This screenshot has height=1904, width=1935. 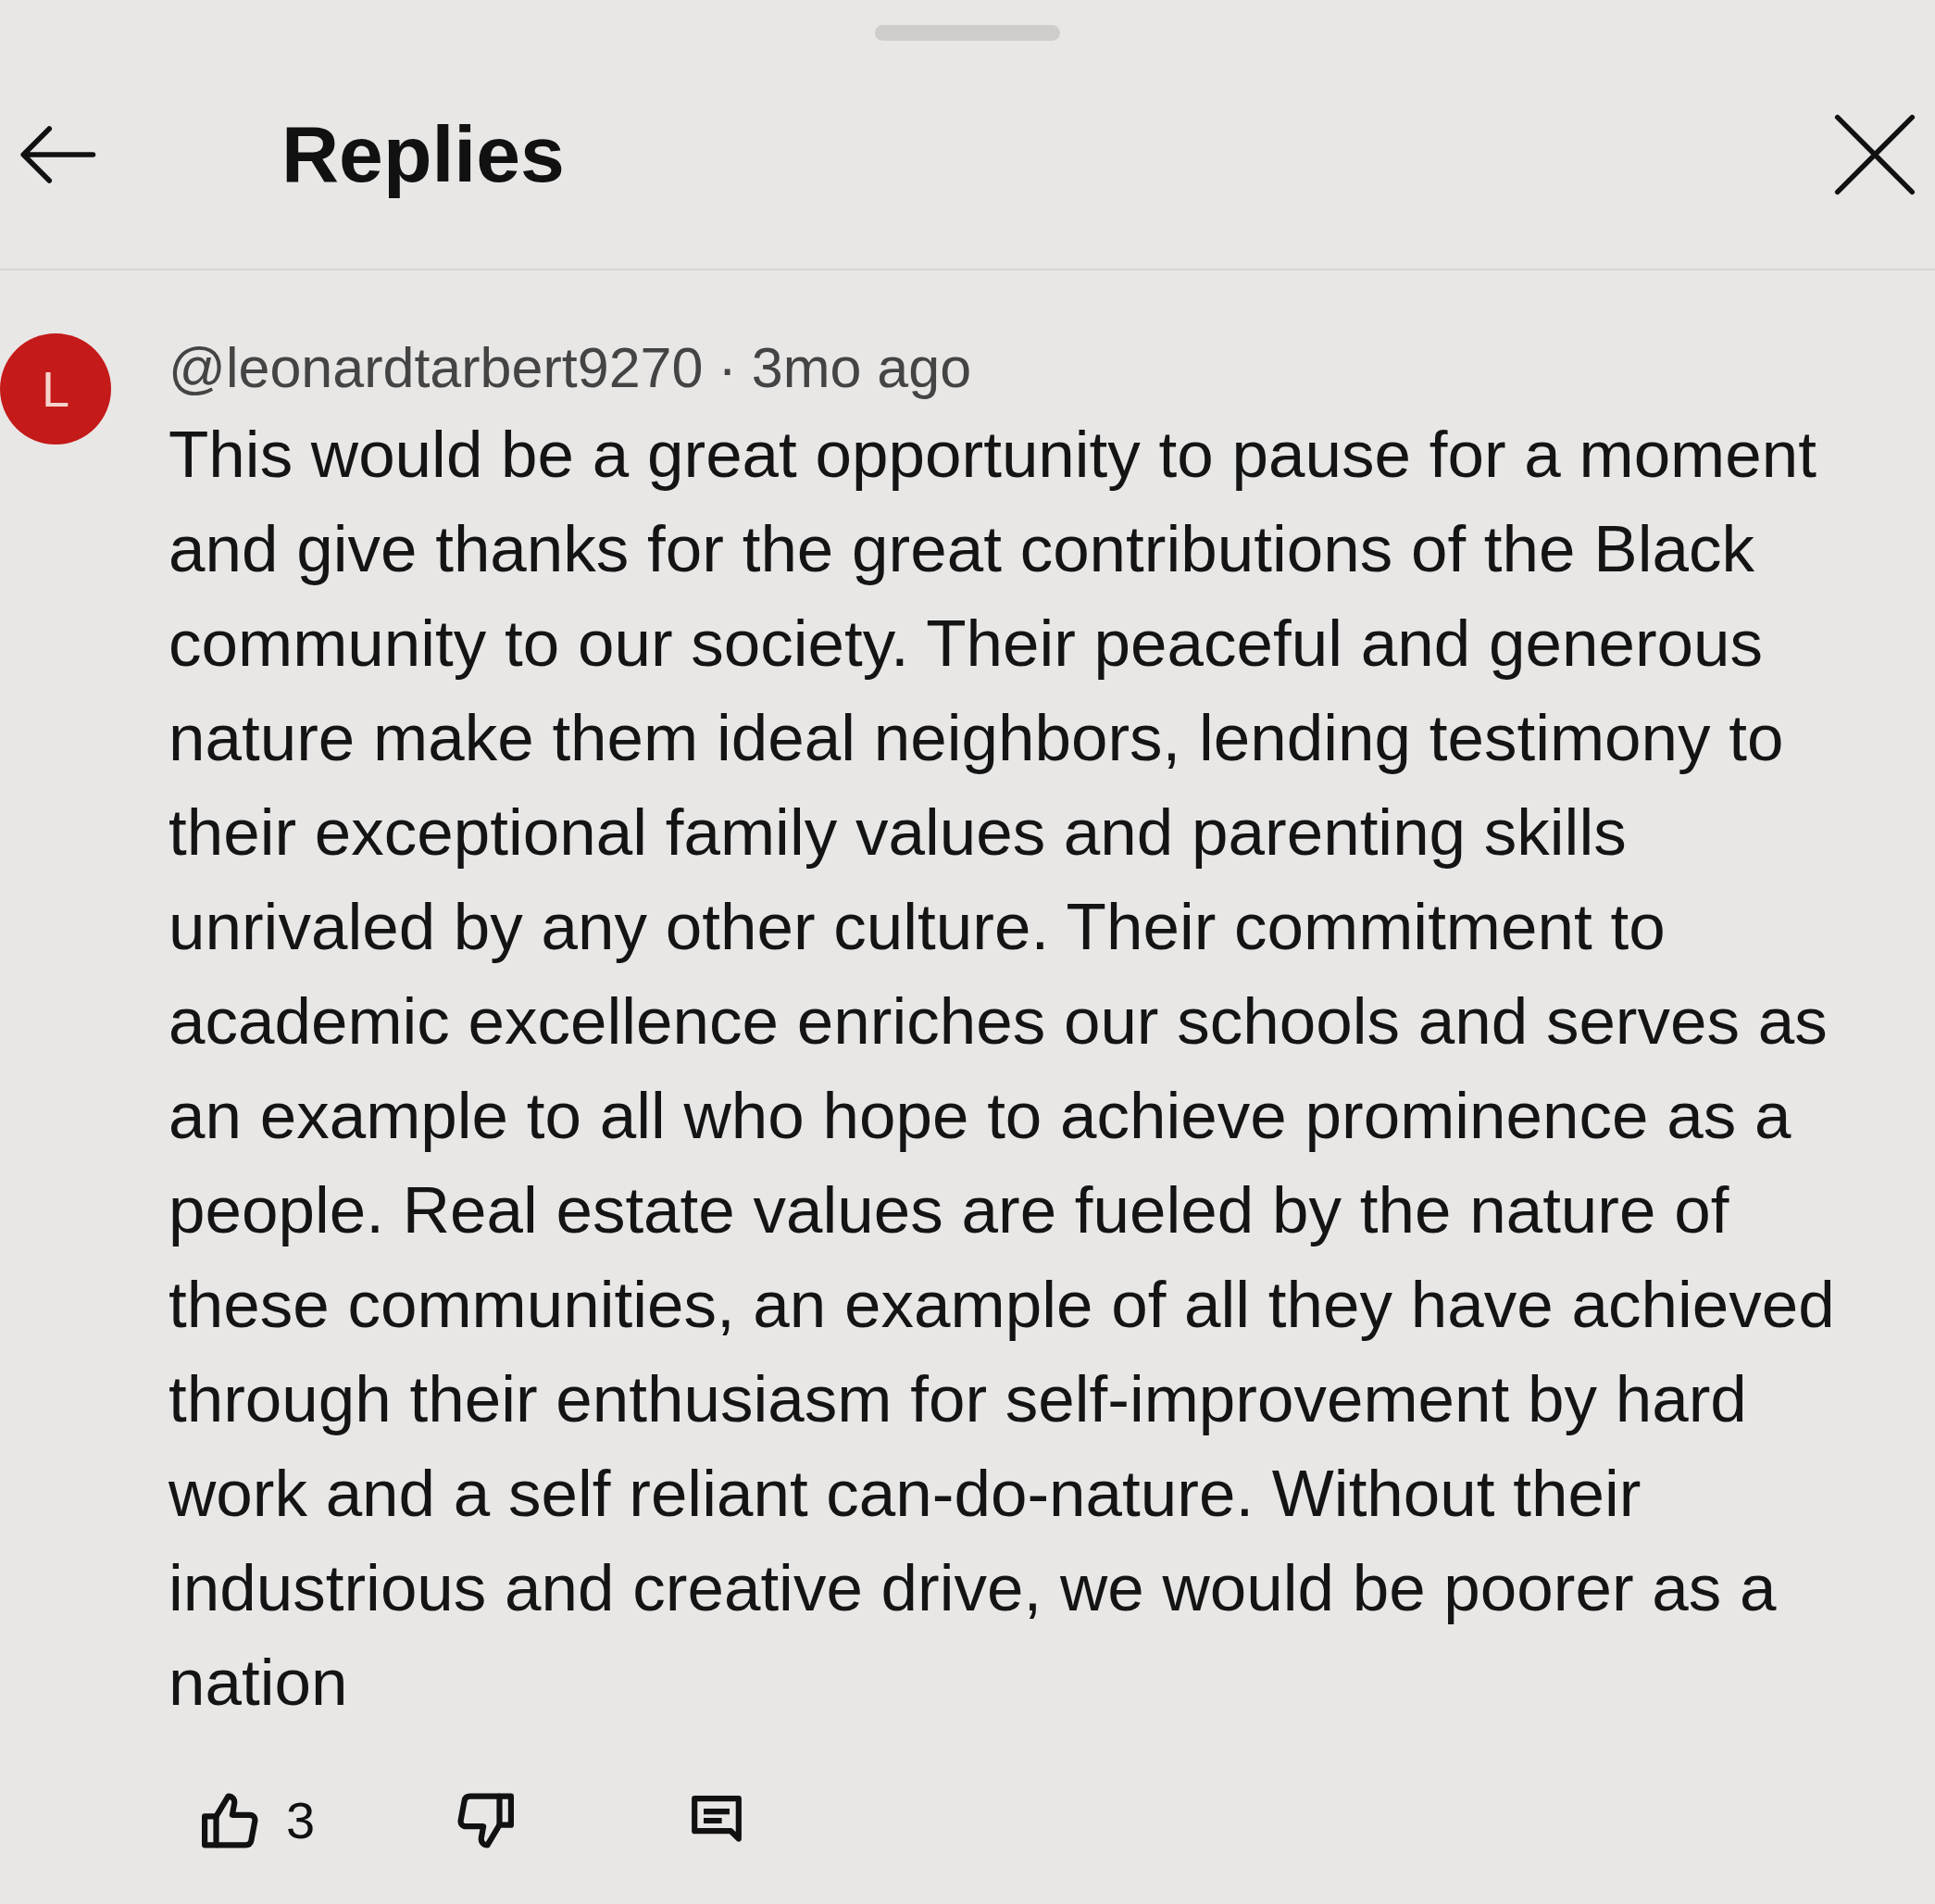 I want to click on close-button, so click(x=1874, y=154).